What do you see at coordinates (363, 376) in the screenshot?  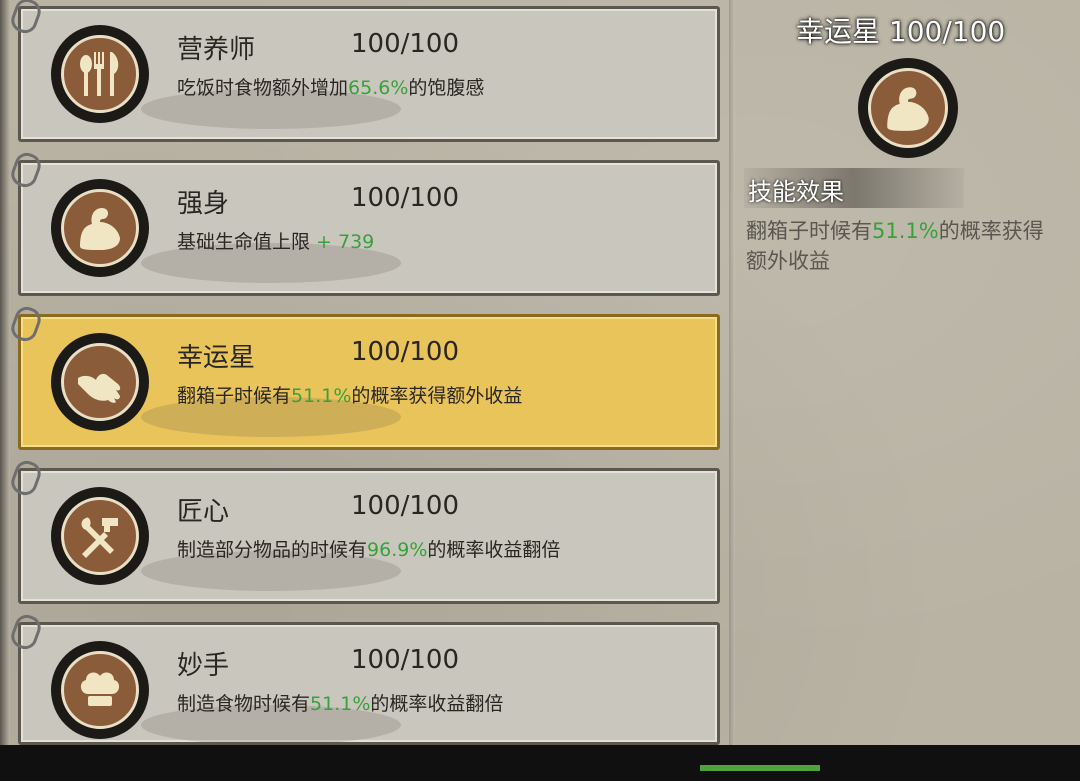 I see `skill-card-lucky-star: 幸运星 100/100 翻箱子时候有51.1%的概率获得额外收益` at bounding box center [363, 376].